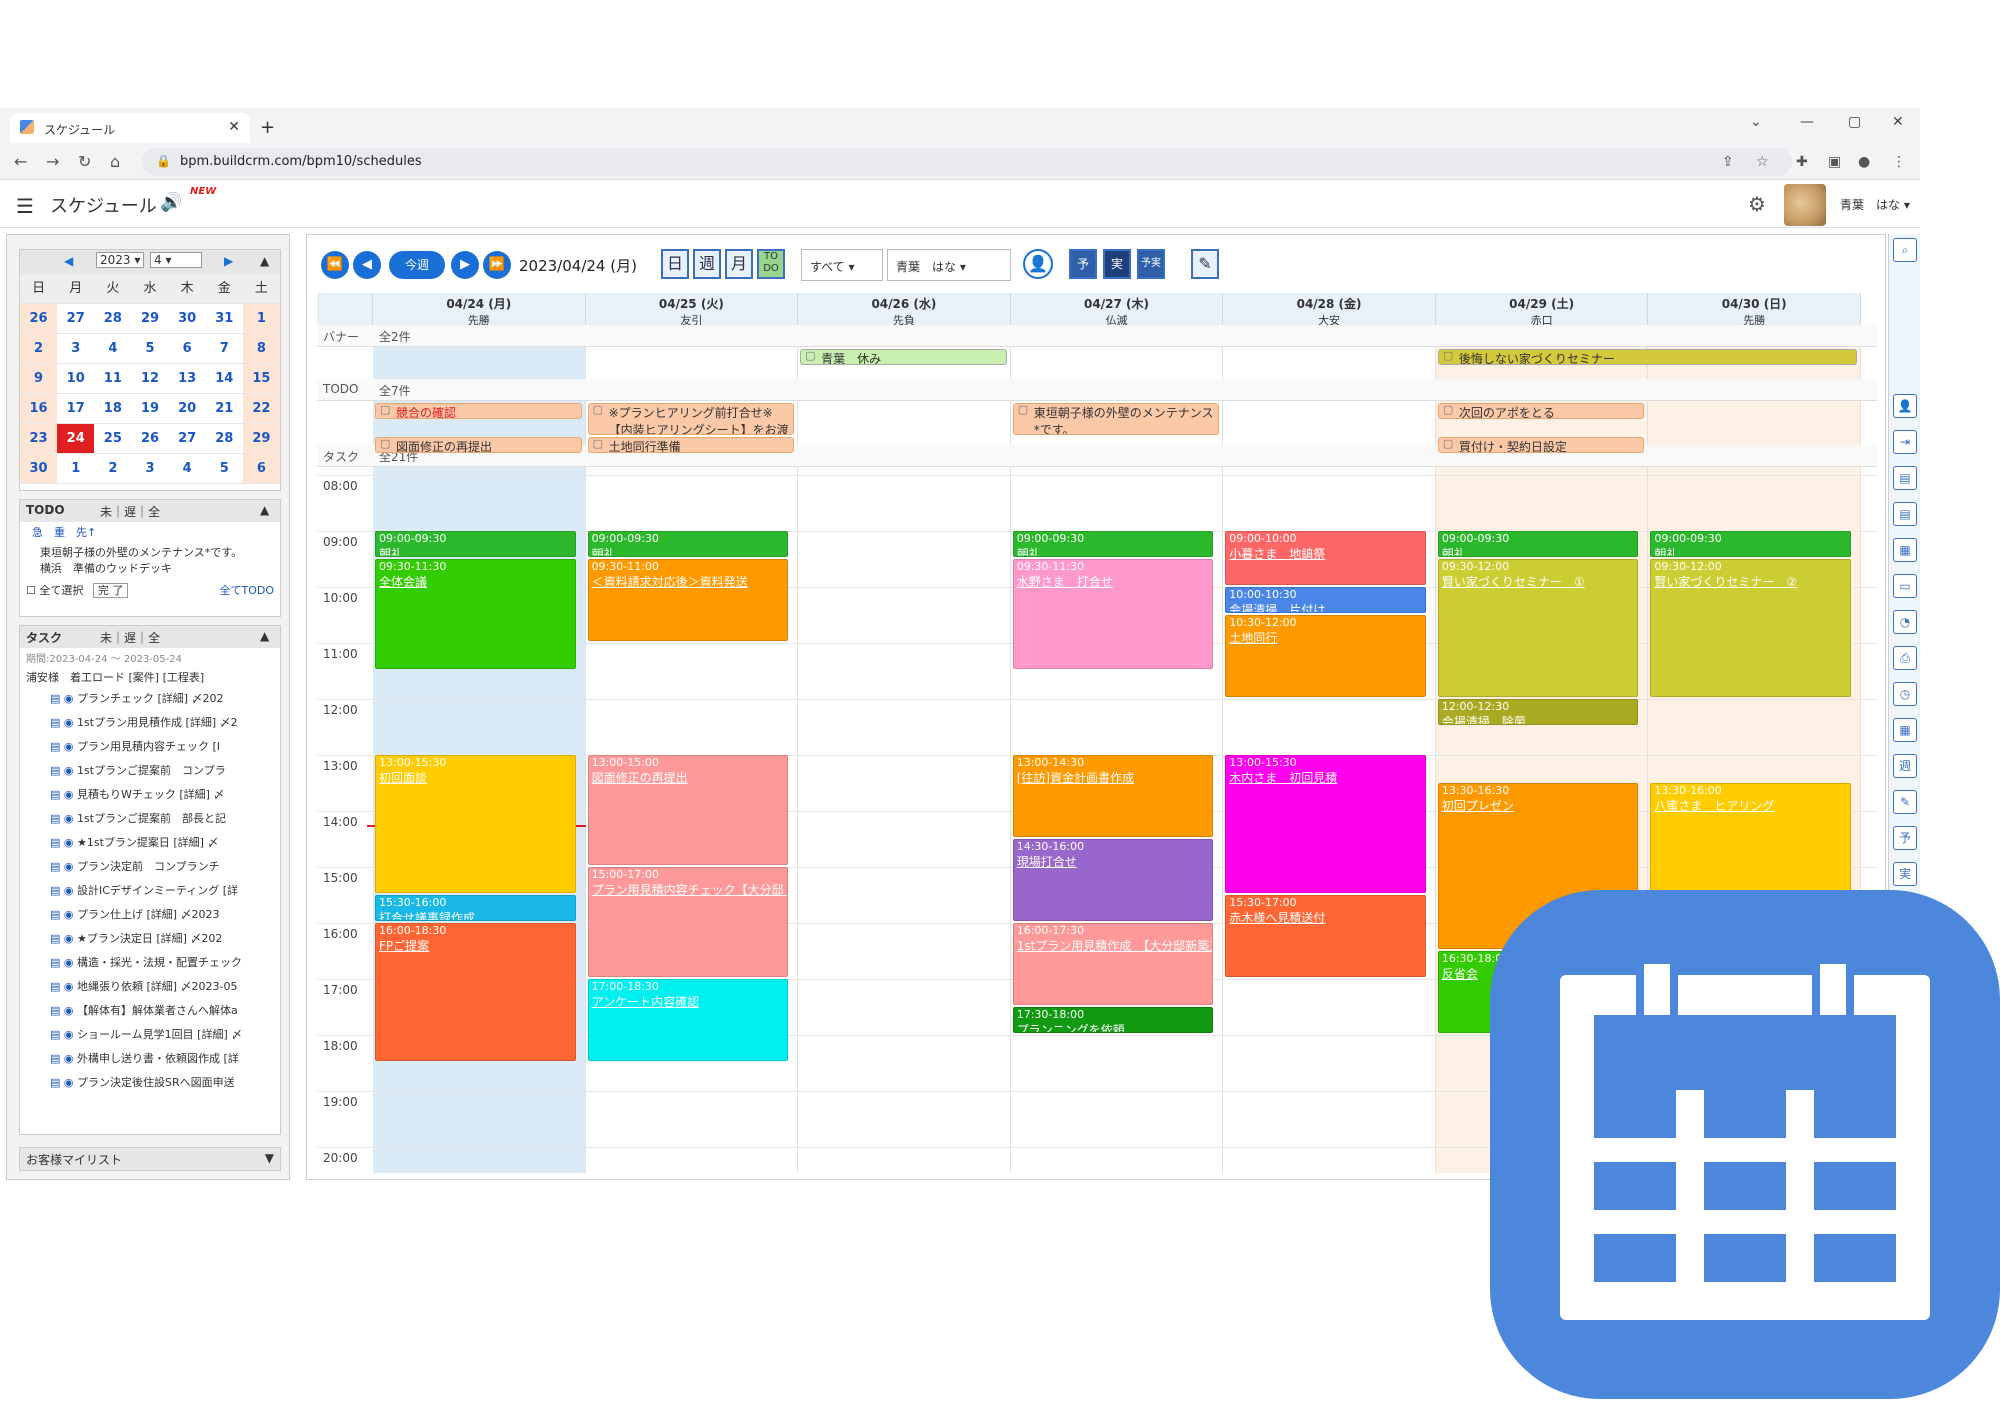  I want to click on todo-item: 次回のアポをとる, so click(1541, 411).